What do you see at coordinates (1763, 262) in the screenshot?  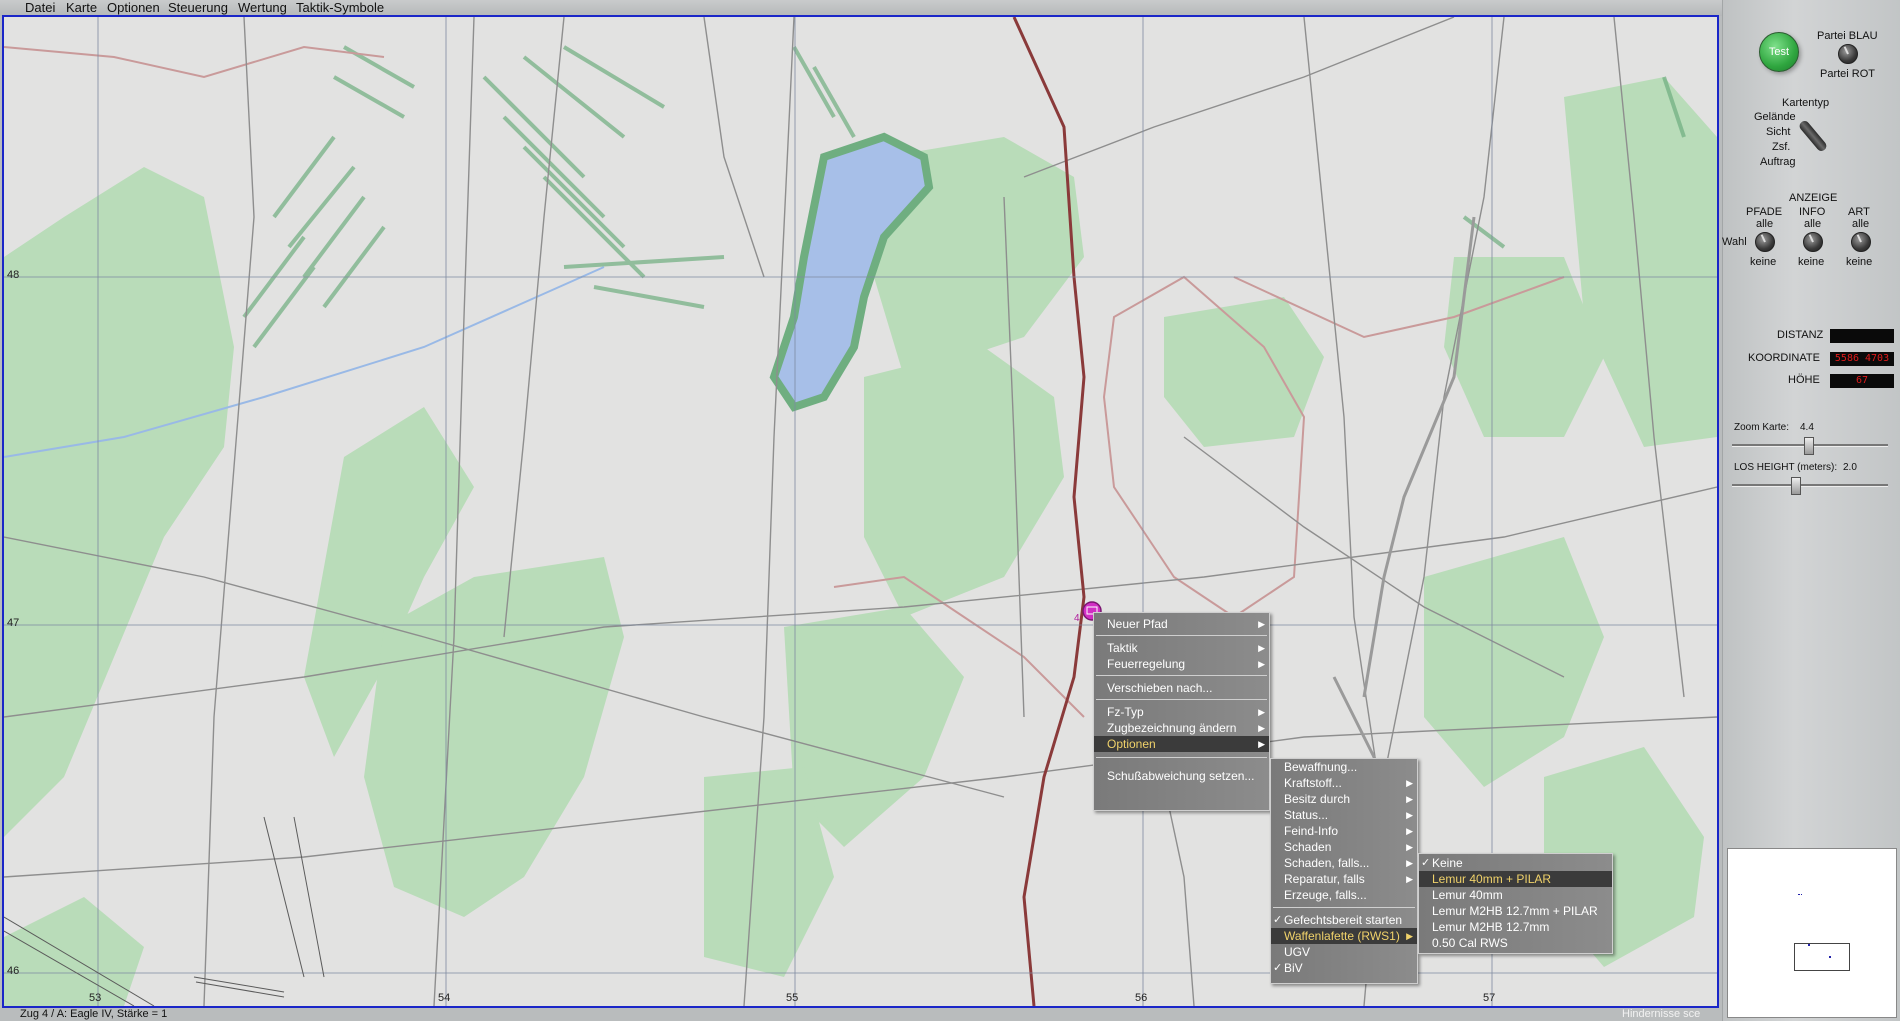 I see `pfade-bottom-label: keine` at bounding box center [1763, 262].